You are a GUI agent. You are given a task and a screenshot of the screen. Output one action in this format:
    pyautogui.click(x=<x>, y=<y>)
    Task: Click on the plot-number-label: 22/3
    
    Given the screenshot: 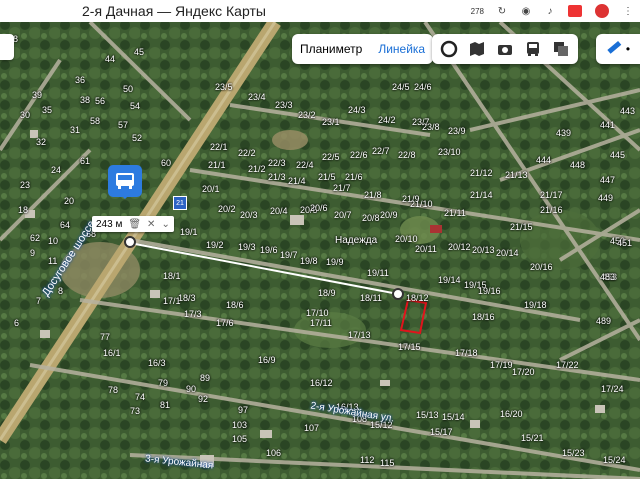 What is the action you would take?
    pyautogui.click(x=277, y=163)
    